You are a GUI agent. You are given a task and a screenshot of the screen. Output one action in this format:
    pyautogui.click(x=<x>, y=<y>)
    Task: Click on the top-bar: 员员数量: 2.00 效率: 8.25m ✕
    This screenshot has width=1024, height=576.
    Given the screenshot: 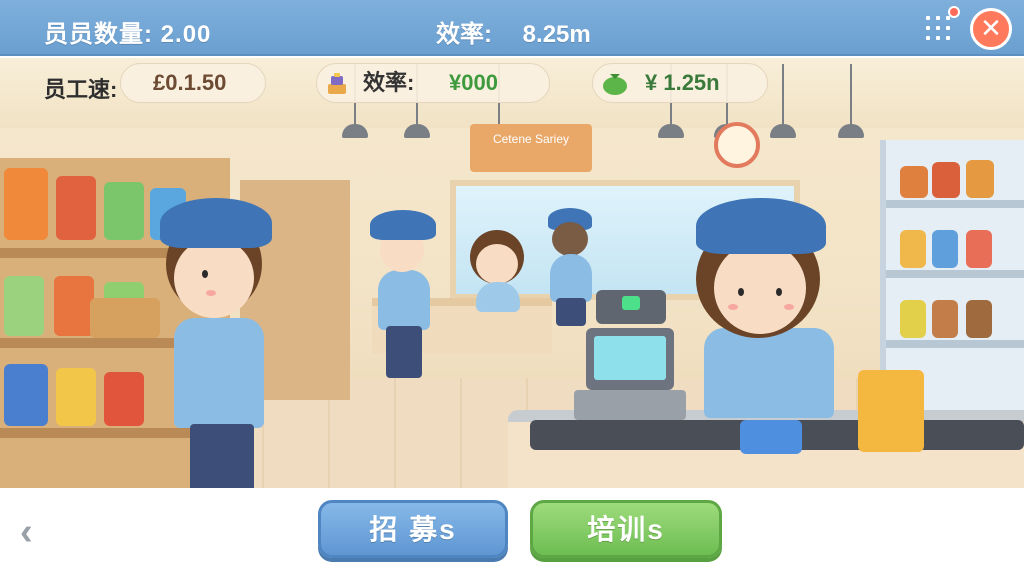 What is the action you would take?
    pyautogui.click(x=512, y=28)
    